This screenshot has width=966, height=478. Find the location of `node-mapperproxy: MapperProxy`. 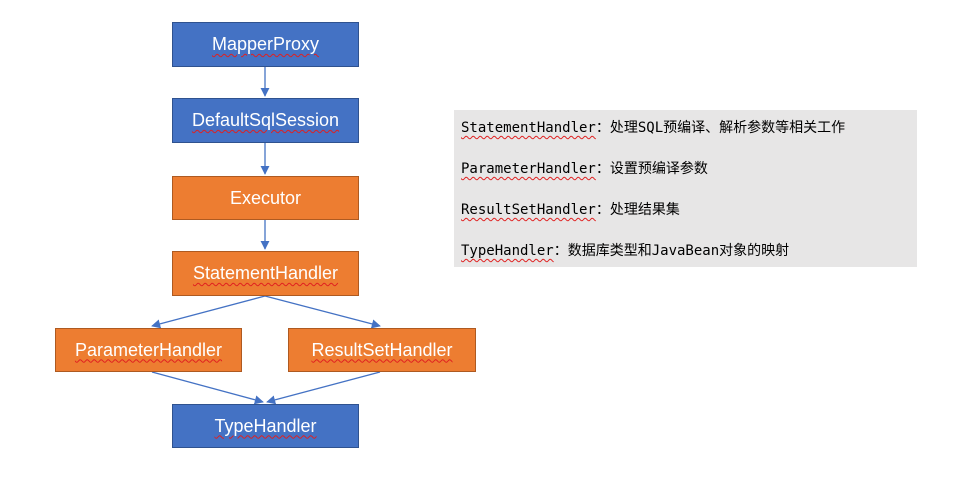

node-mapperproxy: MapperProxy is located at coordinates (265, 44).